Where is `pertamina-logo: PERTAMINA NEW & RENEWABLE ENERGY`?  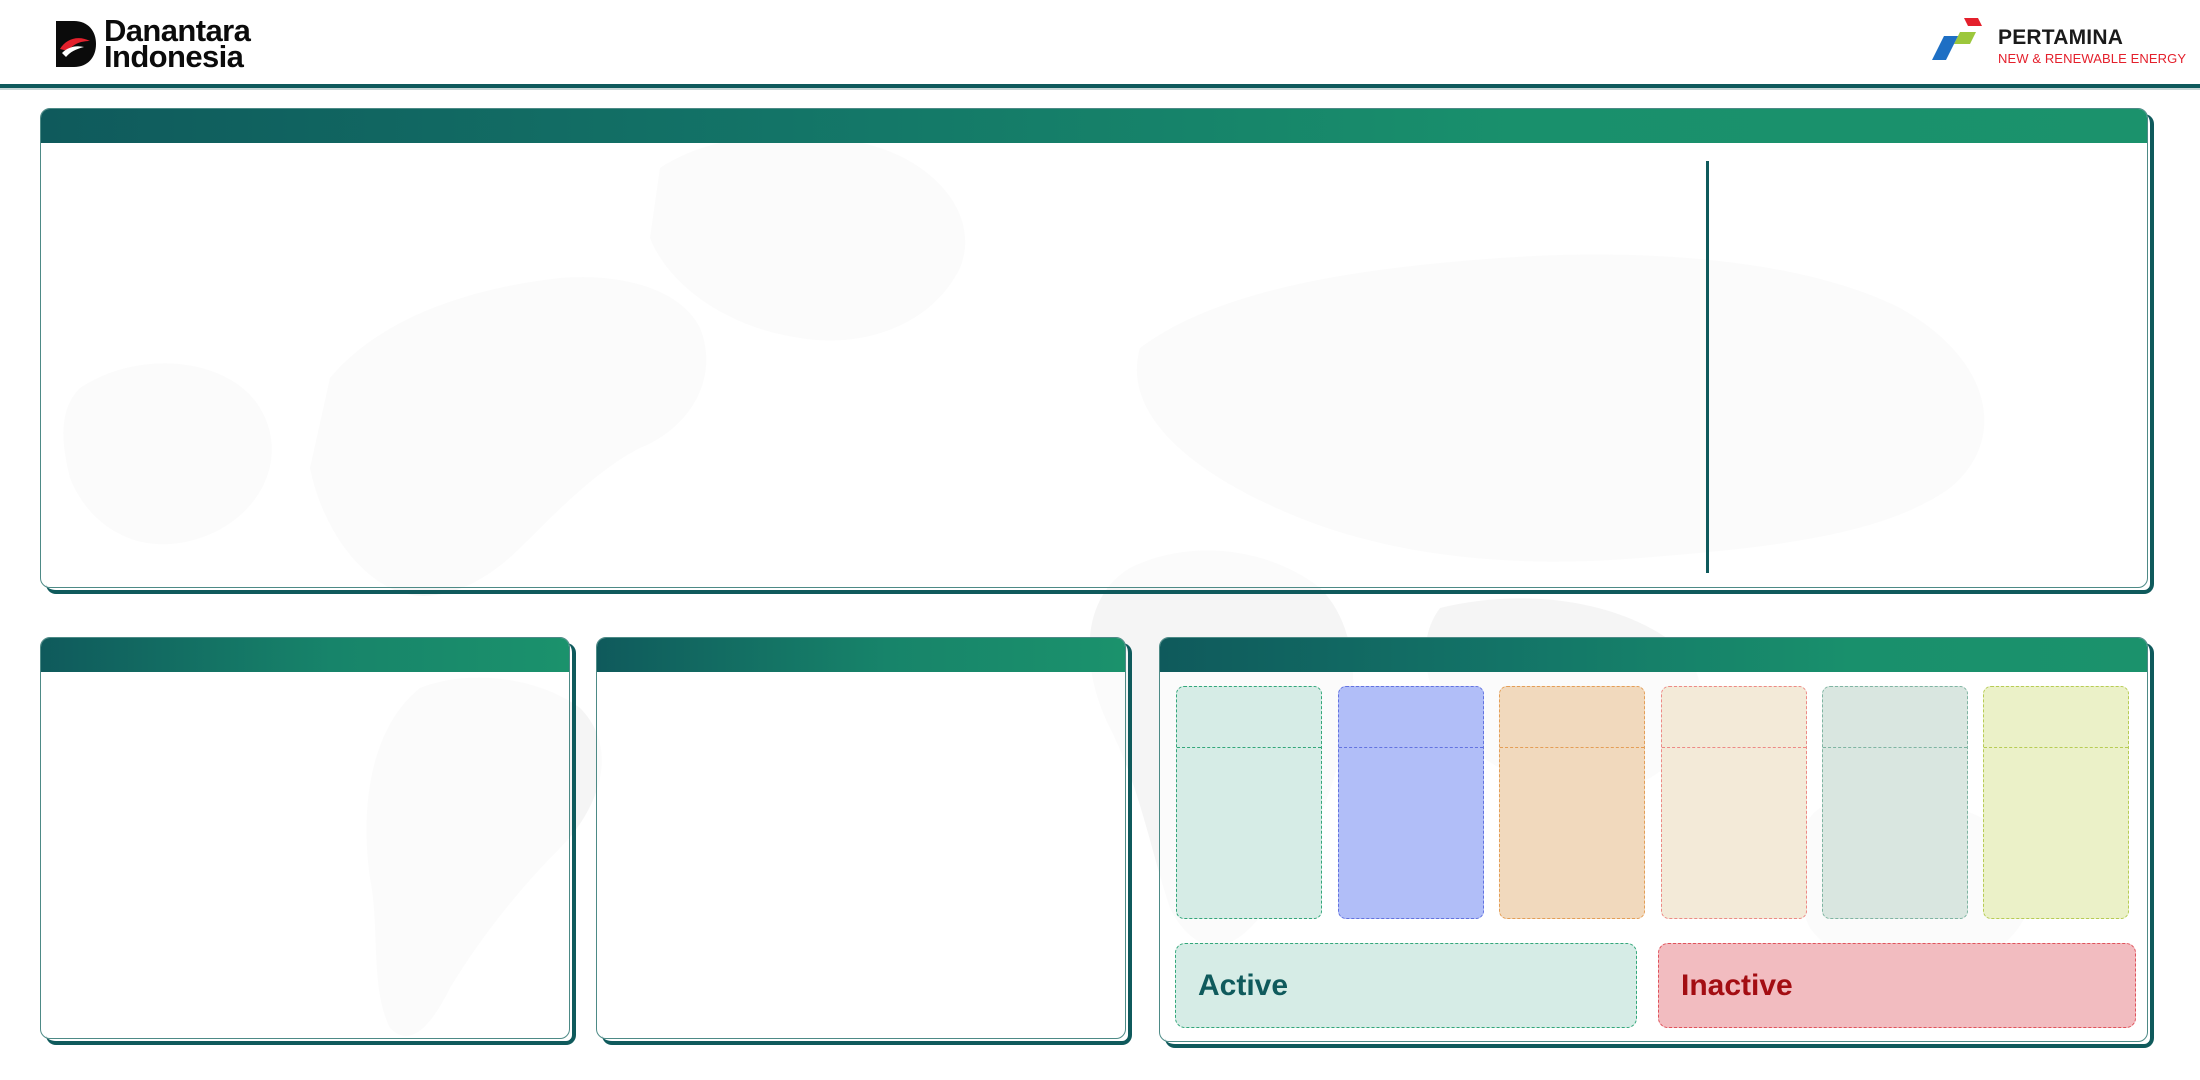 pertamina-logo: PERTAMINA NEW & RENEWABLE ENERGY is located at coordinates (2058, 39).